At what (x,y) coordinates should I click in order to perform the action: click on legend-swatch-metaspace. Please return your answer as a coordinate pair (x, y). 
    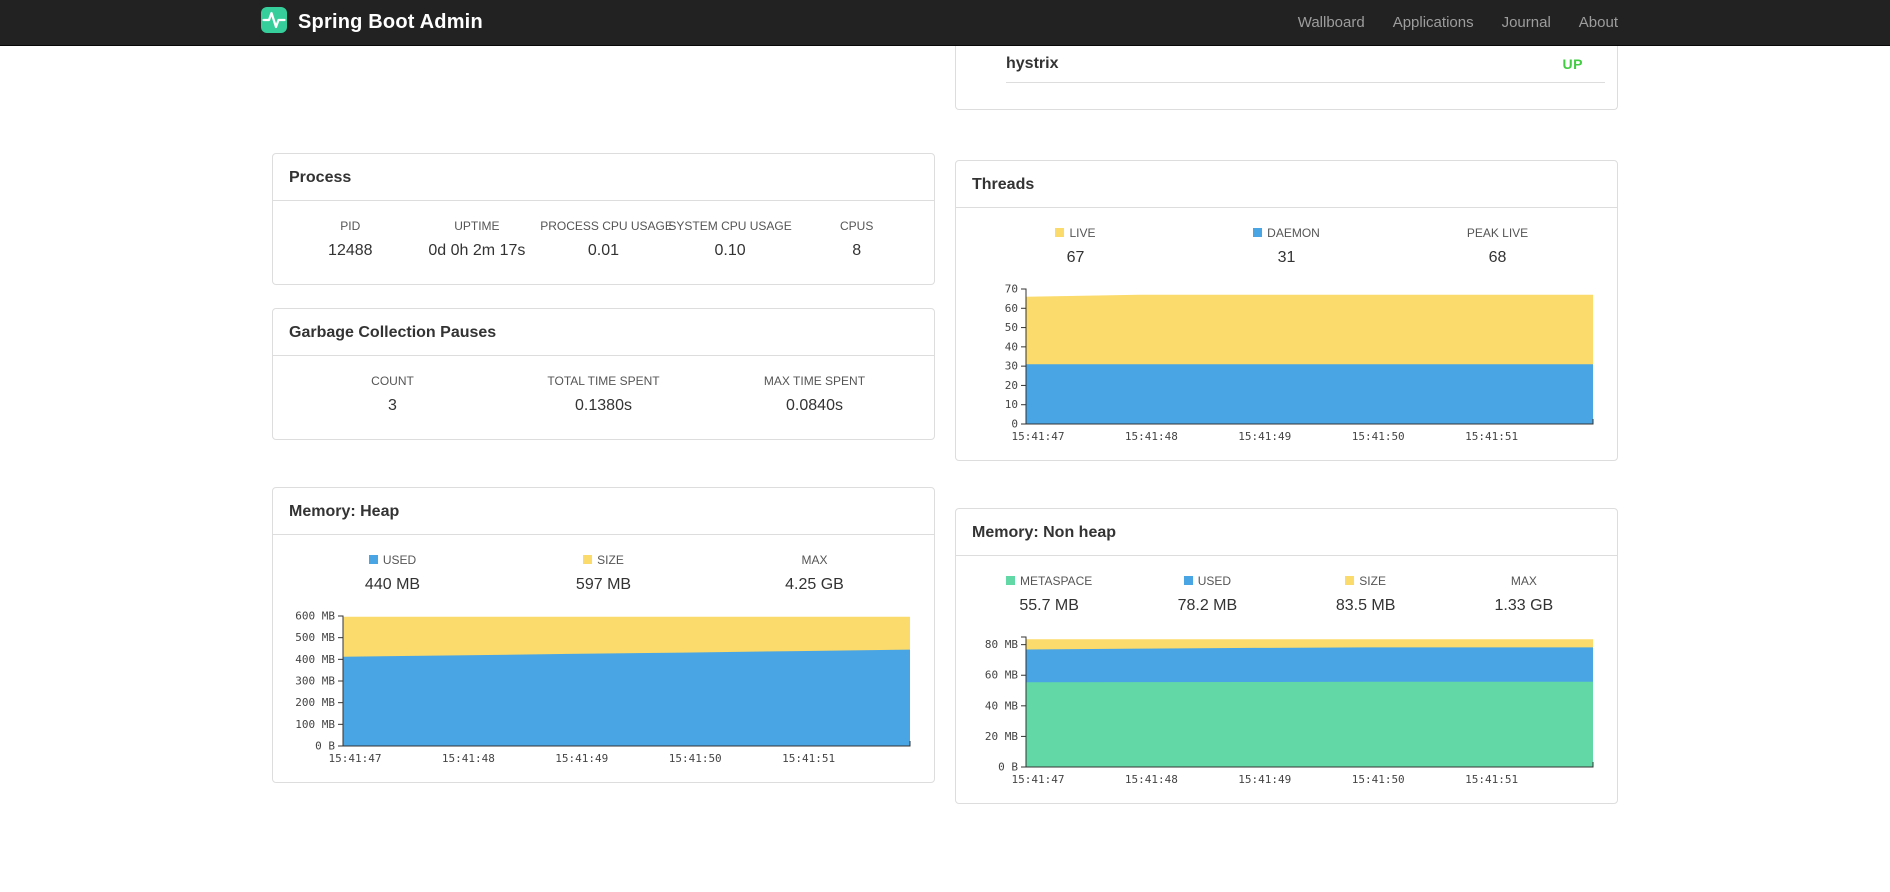
    Looking at the image, I should click on (1010, 580).